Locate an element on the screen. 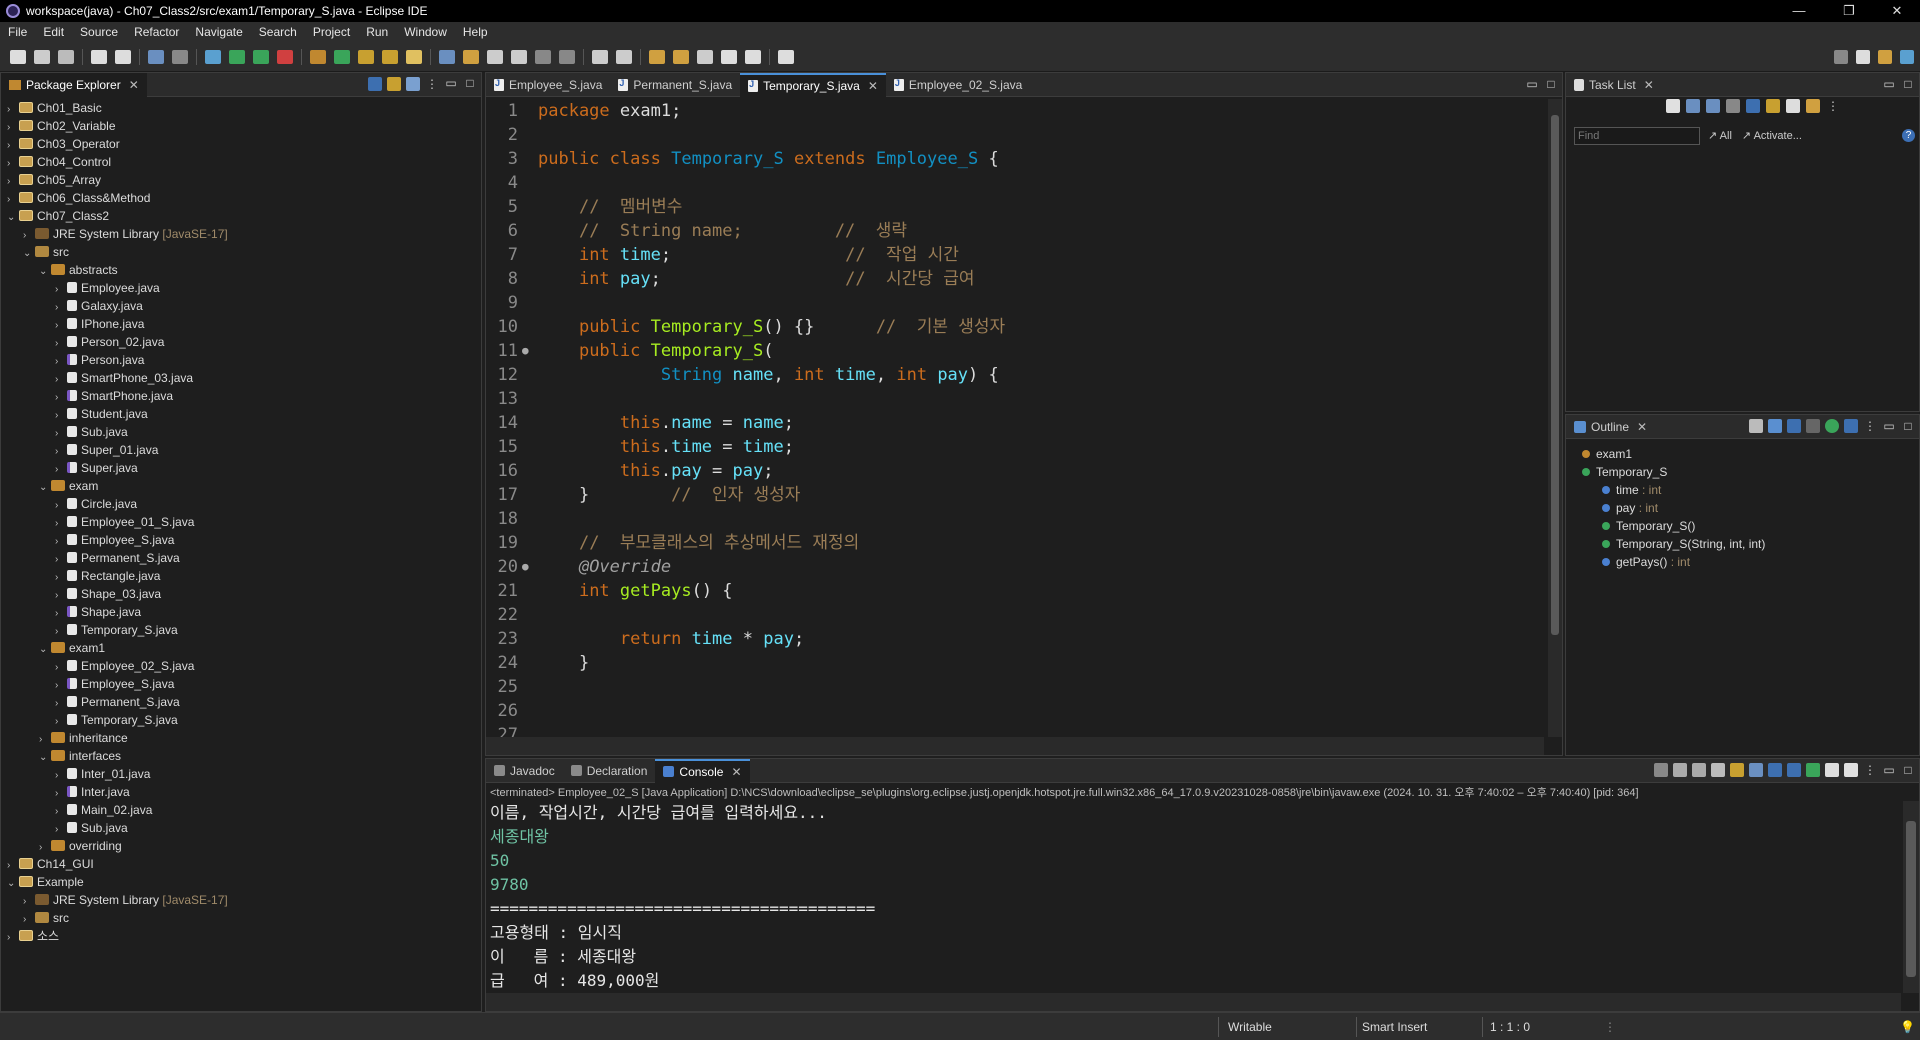  menu-run: Run is located at coordinates (377, 32).